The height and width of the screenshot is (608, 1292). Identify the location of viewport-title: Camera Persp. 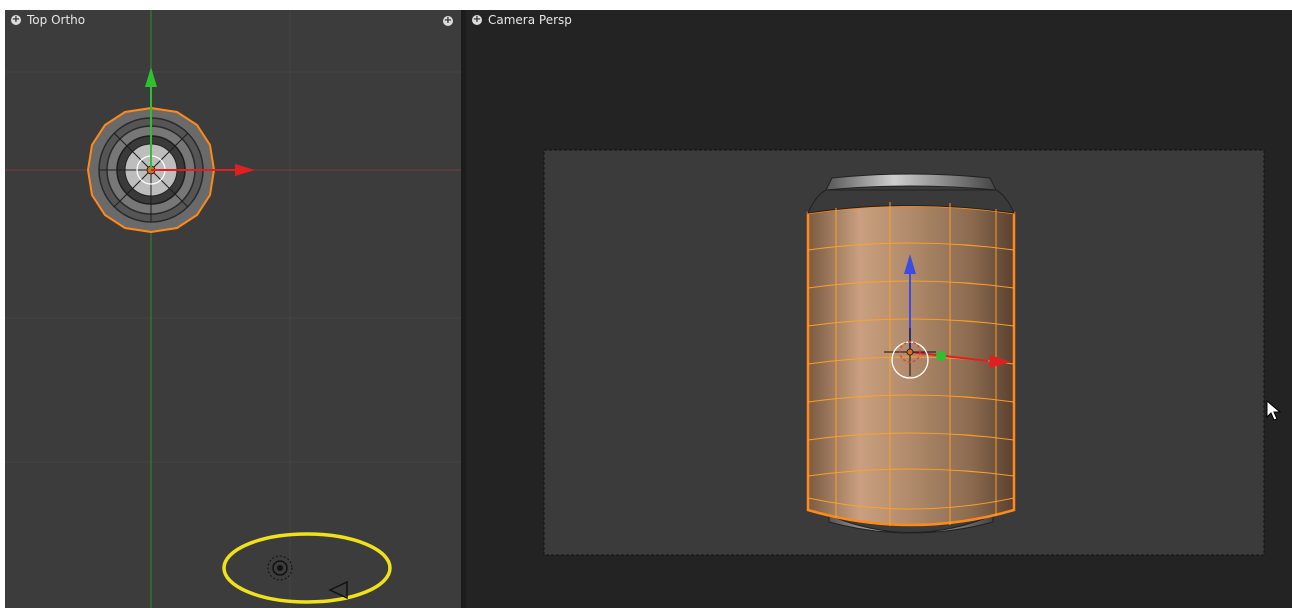
(530, 20).